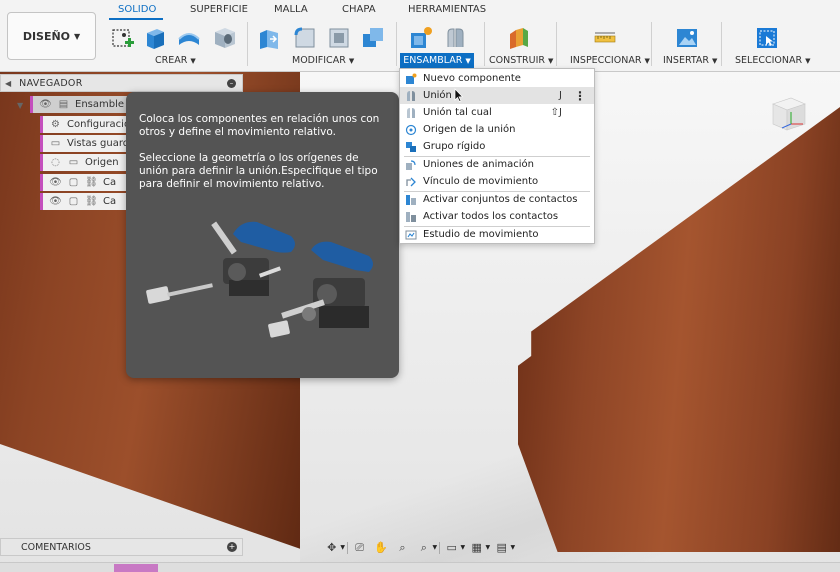  What do you see at coordinates (359, 9) in the screenshot?
I see `tab-chapa: CHAPA` at bounding box center [359, 9].